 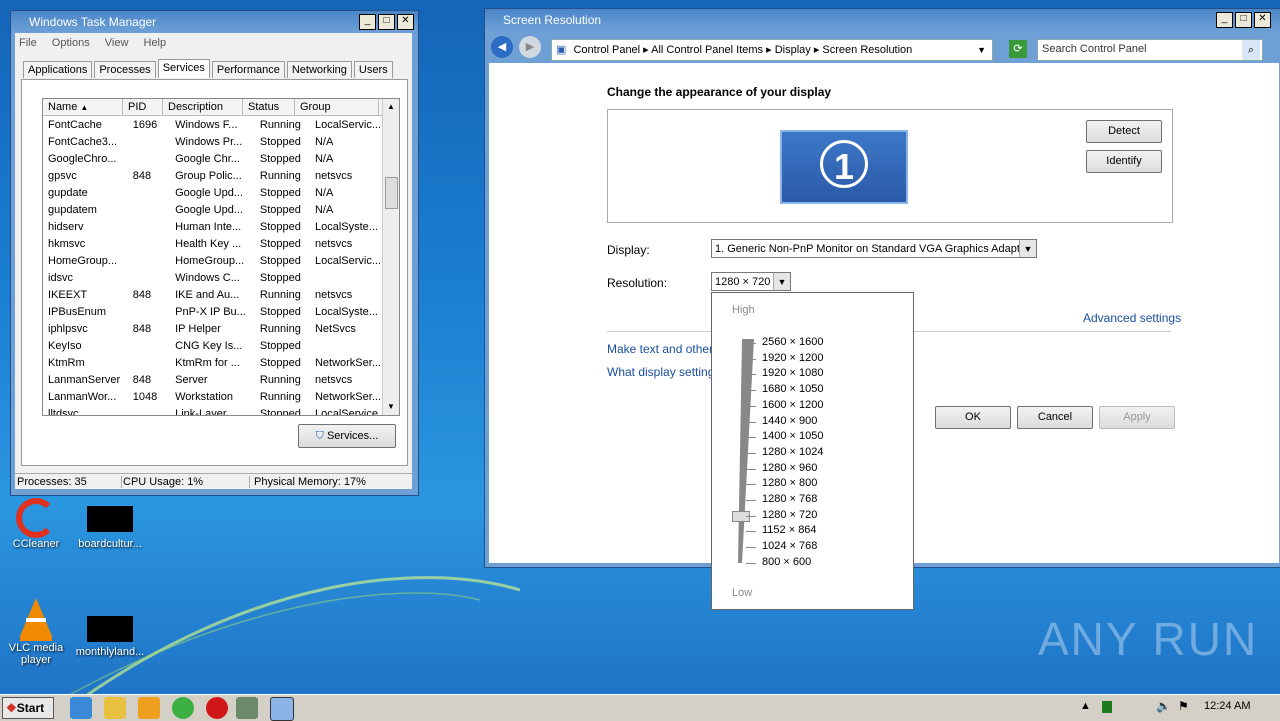 I want to click on breadcrumb-display: Display, so click(x=793, y=50).